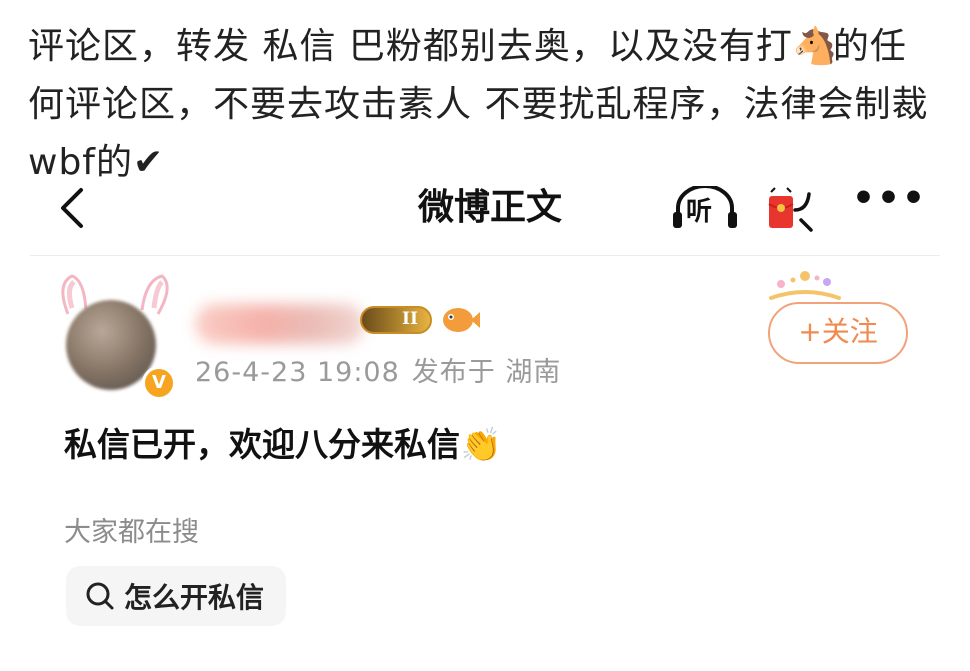 Image resolution: width=970 pixels, height=671 pixels. I want to click on red-envelope-icon, so click(790, 209).